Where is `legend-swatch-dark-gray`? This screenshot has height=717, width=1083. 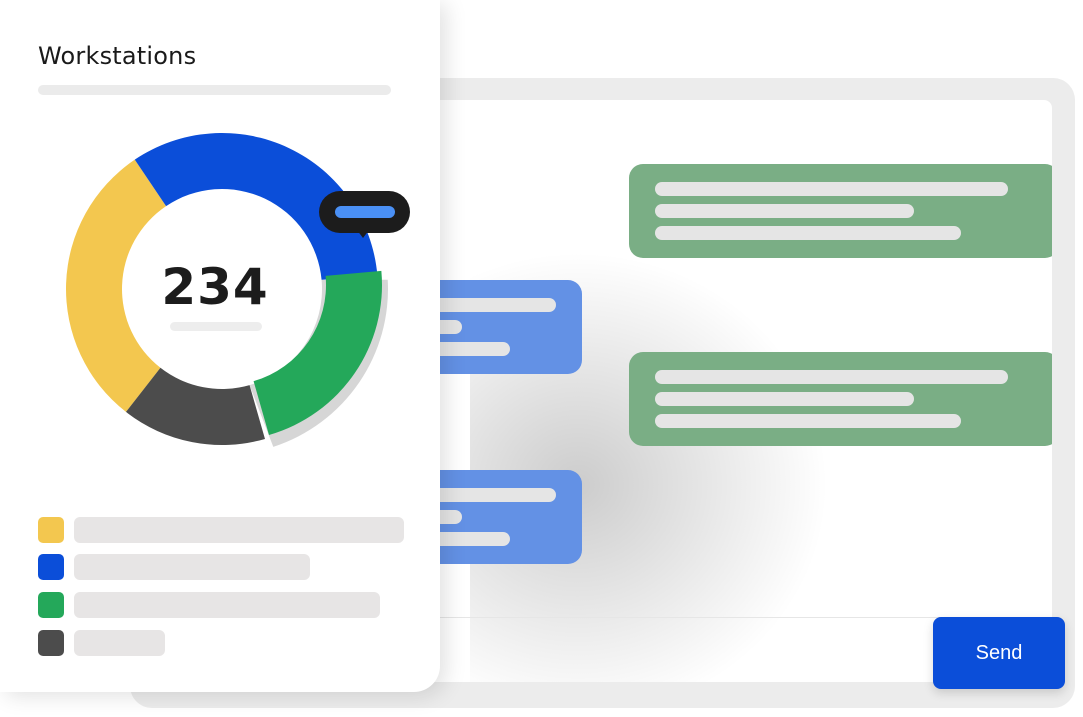
legend-swatch-dark-gray is located at coordinates (51, 643).